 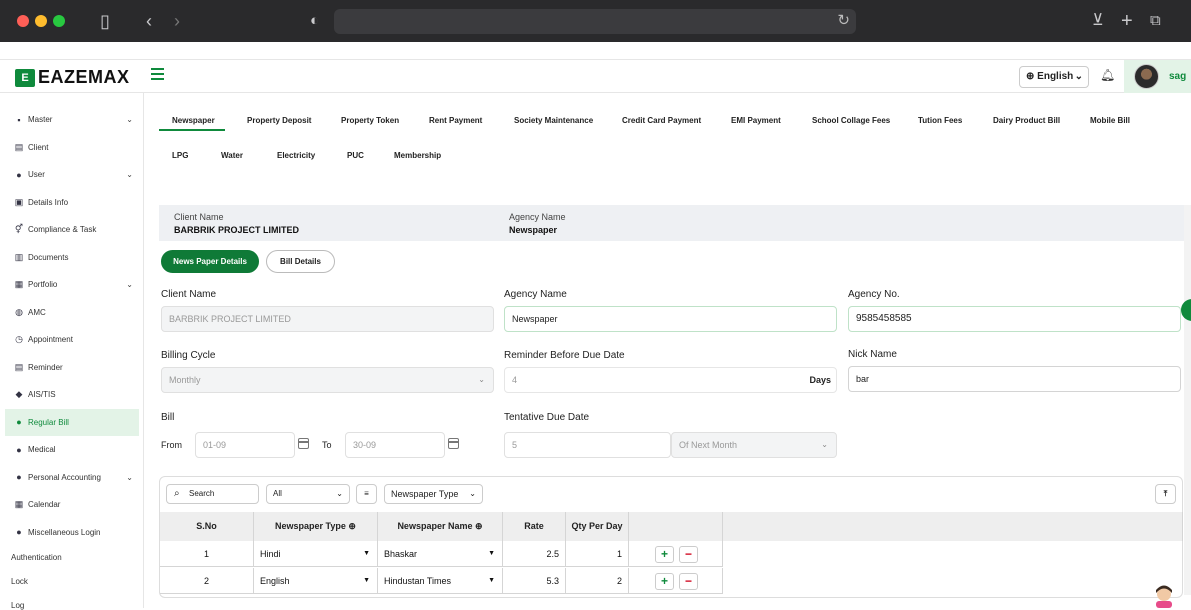 What do you see at coordinates (370, 120) in the screenshot?
I see `tab-property-token: Property Token` at bounding box center [370, 120].